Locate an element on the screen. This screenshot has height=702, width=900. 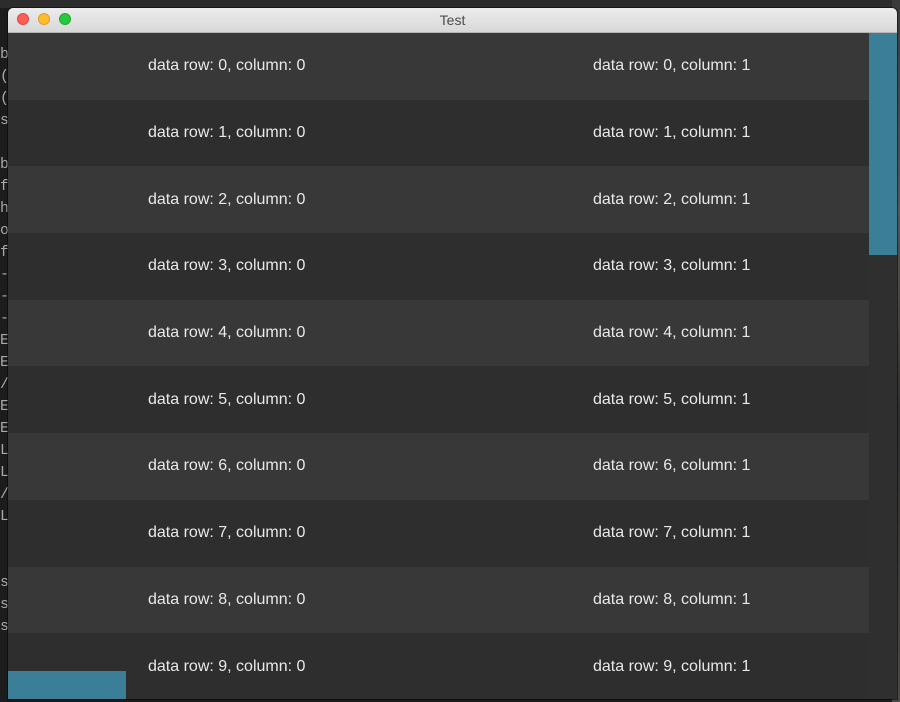
table-cell-column-0: data row: 4, column: 0 is located at coordinates (230, 333).